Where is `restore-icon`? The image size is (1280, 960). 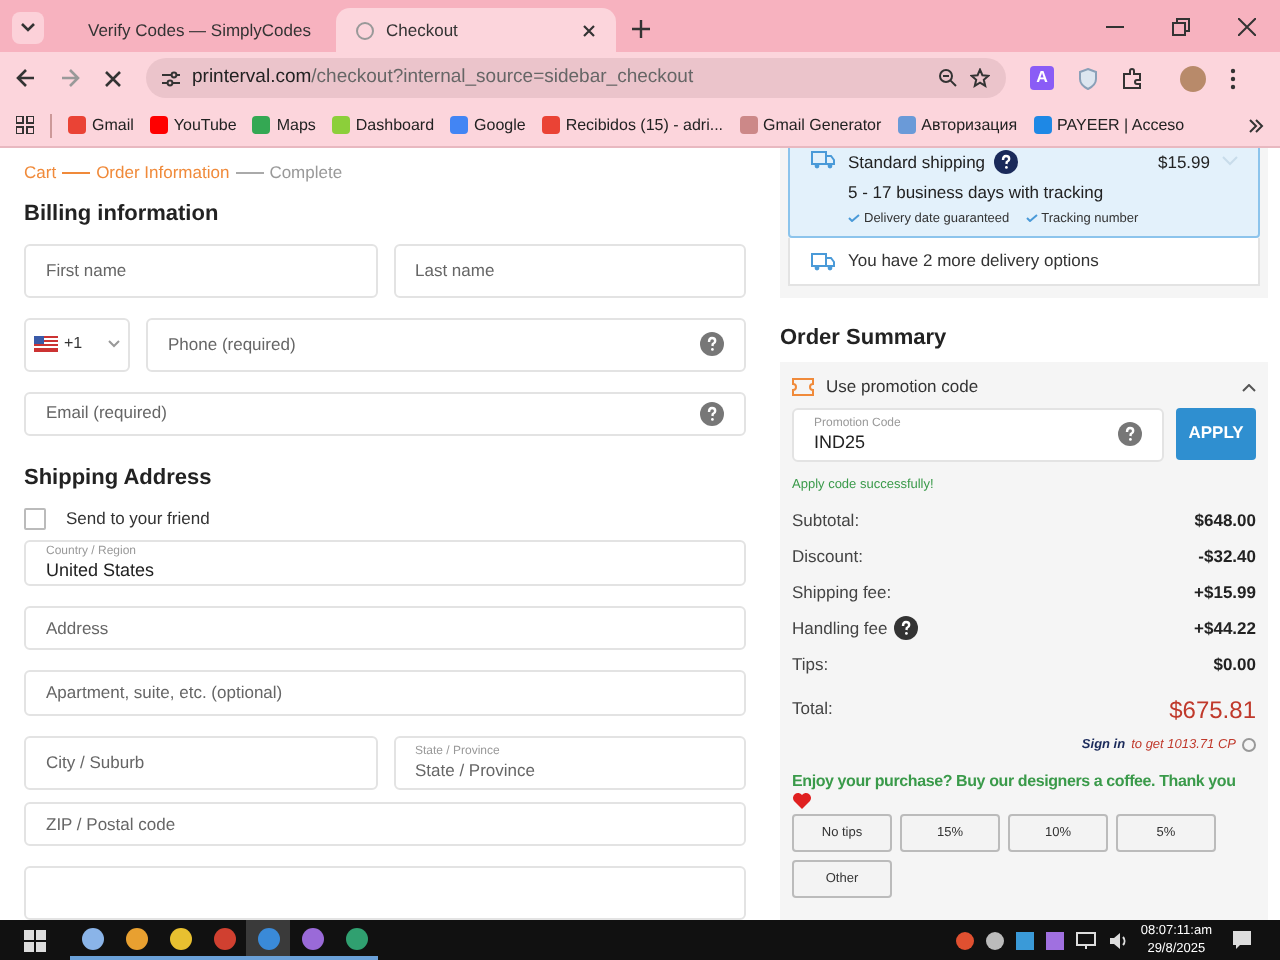 restore-icon is located at coordinates (1181, 27).